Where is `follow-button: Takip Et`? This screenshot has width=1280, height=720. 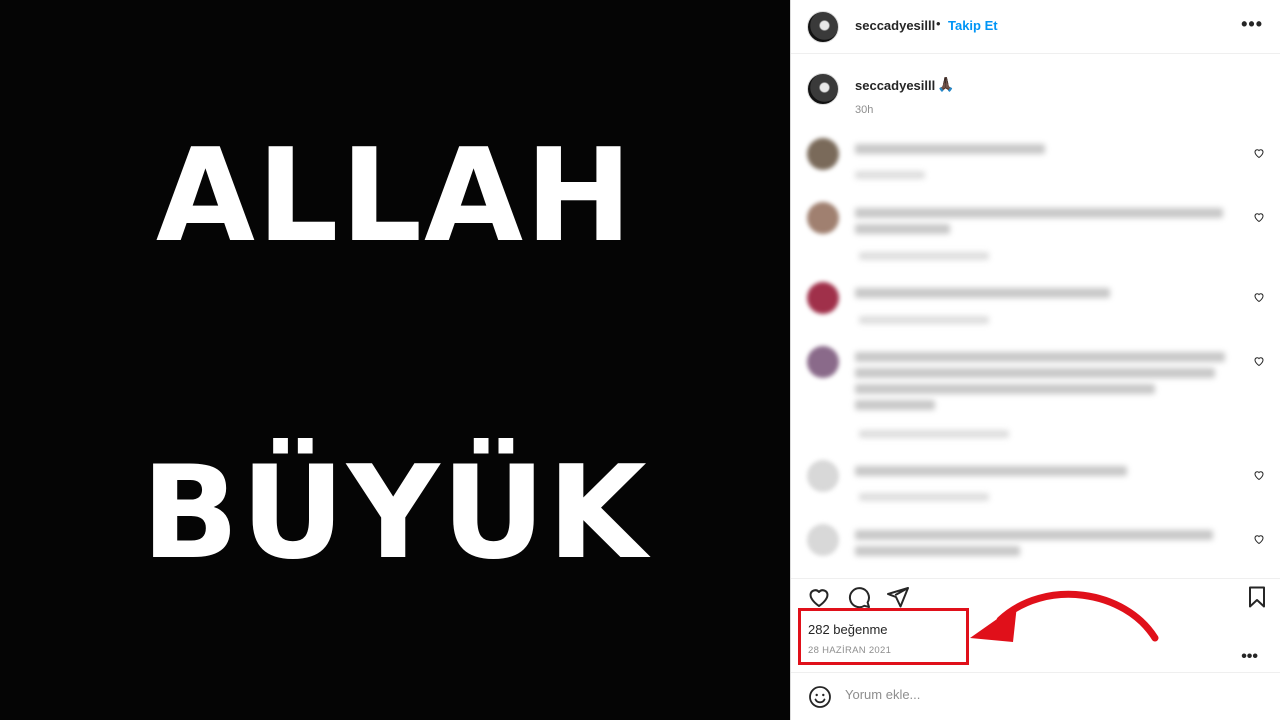
follow-button: Takip Et is located at coordinates (973, 25).